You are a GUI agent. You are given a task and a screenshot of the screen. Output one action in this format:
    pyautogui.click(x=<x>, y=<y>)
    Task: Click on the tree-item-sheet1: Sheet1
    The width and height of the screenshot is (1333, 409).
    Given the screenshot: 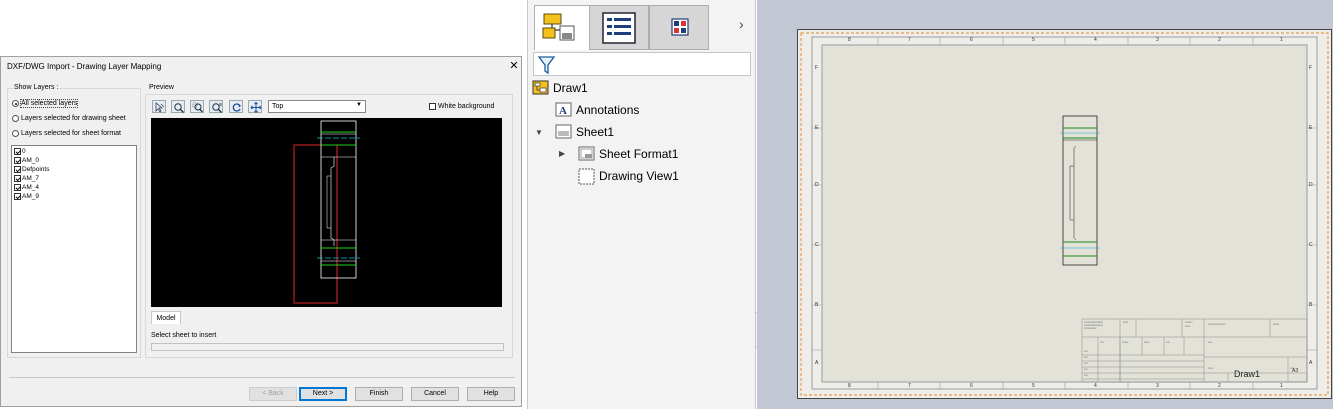 What is the action you would take?
    pyautogui.click(x=584, y=131)
    